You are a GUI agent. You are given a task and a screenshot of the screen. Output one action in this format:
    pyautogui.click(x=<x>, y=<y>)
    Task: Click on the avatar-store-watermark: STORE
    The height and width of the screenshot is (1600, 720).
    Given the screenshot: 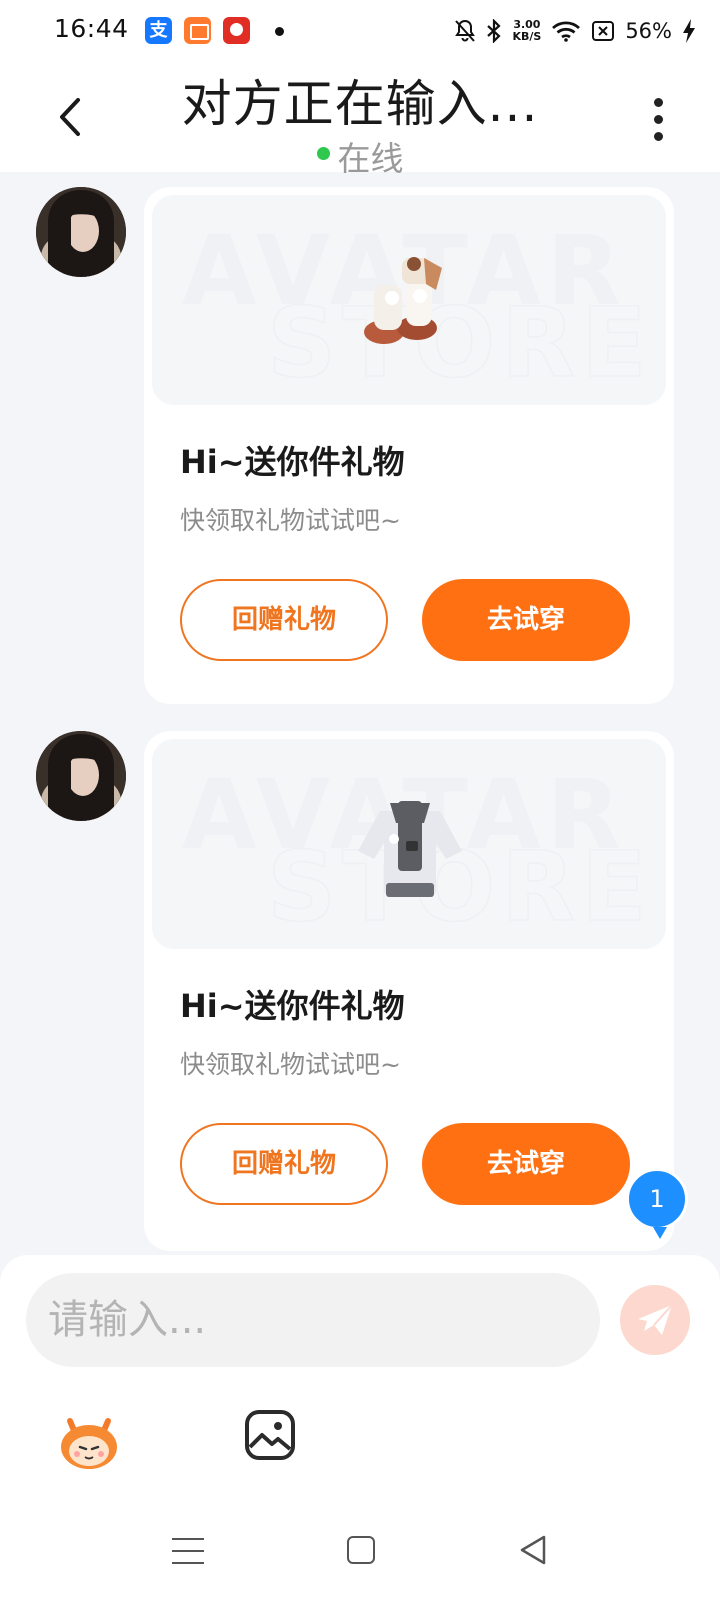 What is the action you would take?
    pyautogui.click(x=459, y=343)
    